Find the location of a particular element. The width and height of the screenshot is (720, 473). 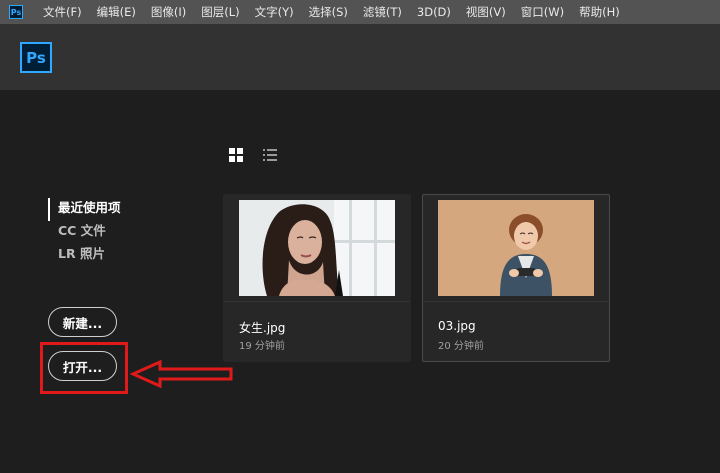

sidebar-nav: 最近使用项 CC 文件 LR 照片 is located at coordinates (84, 232).